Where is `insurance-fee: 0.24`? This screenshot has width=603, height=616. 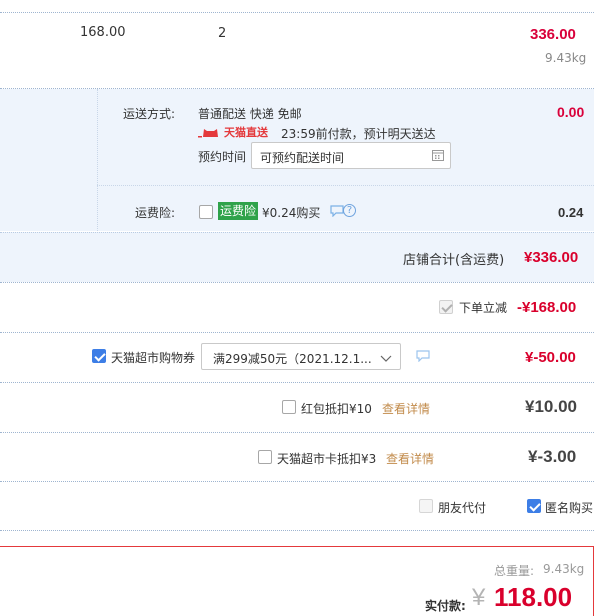 insurance-fee: 0.24 is located at coordinates (571, 212).